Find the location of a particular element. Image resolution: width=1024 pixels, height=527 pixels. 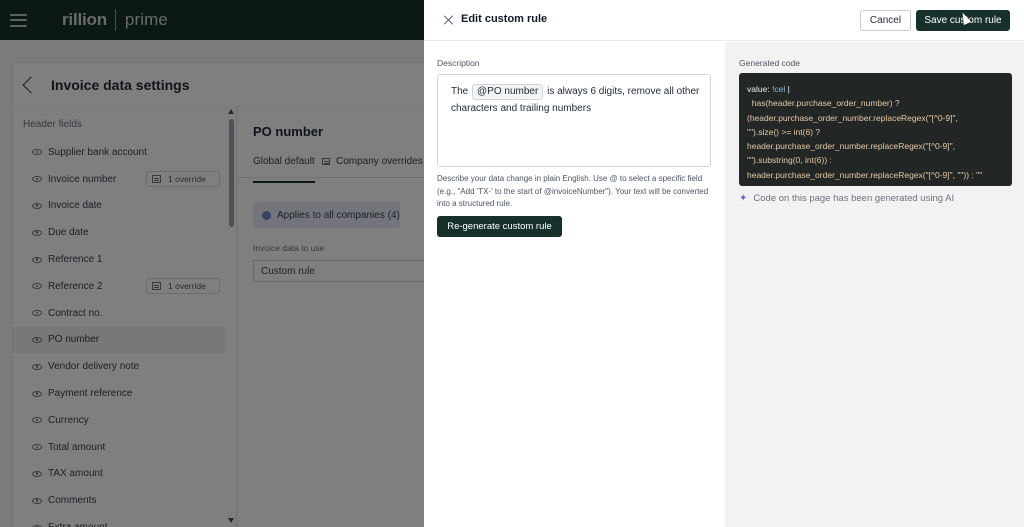

data-to-use-label: Invoice data to use is located at coordinates (289, 248).